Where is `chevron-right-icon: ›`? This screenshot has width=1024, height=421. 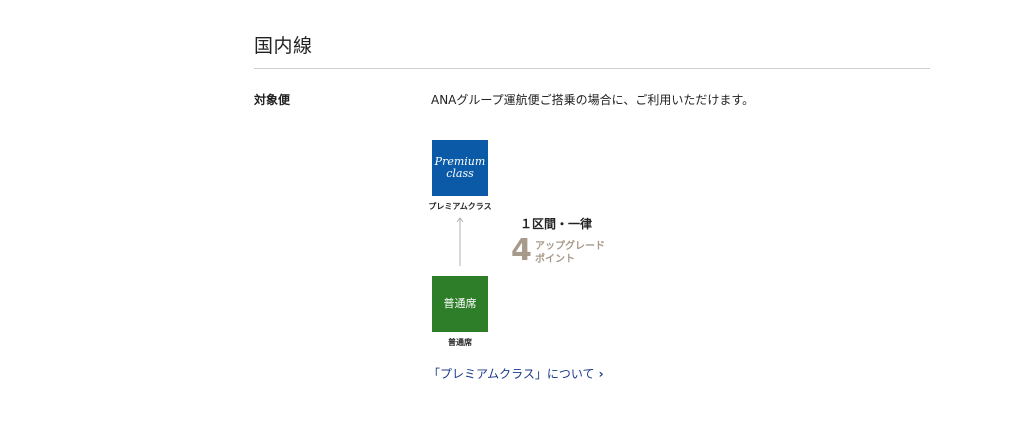 chevron-right-icon: › is located at coordinates (601, 374).